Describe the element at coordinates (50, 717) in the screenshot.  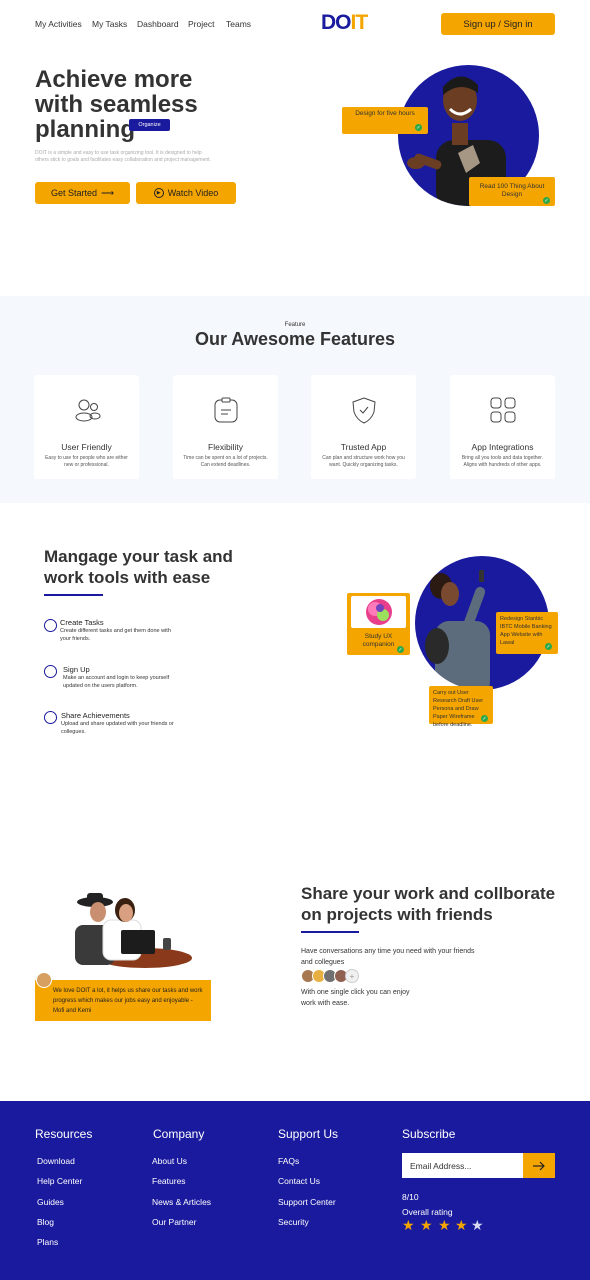
I see `award-icon` at that location.